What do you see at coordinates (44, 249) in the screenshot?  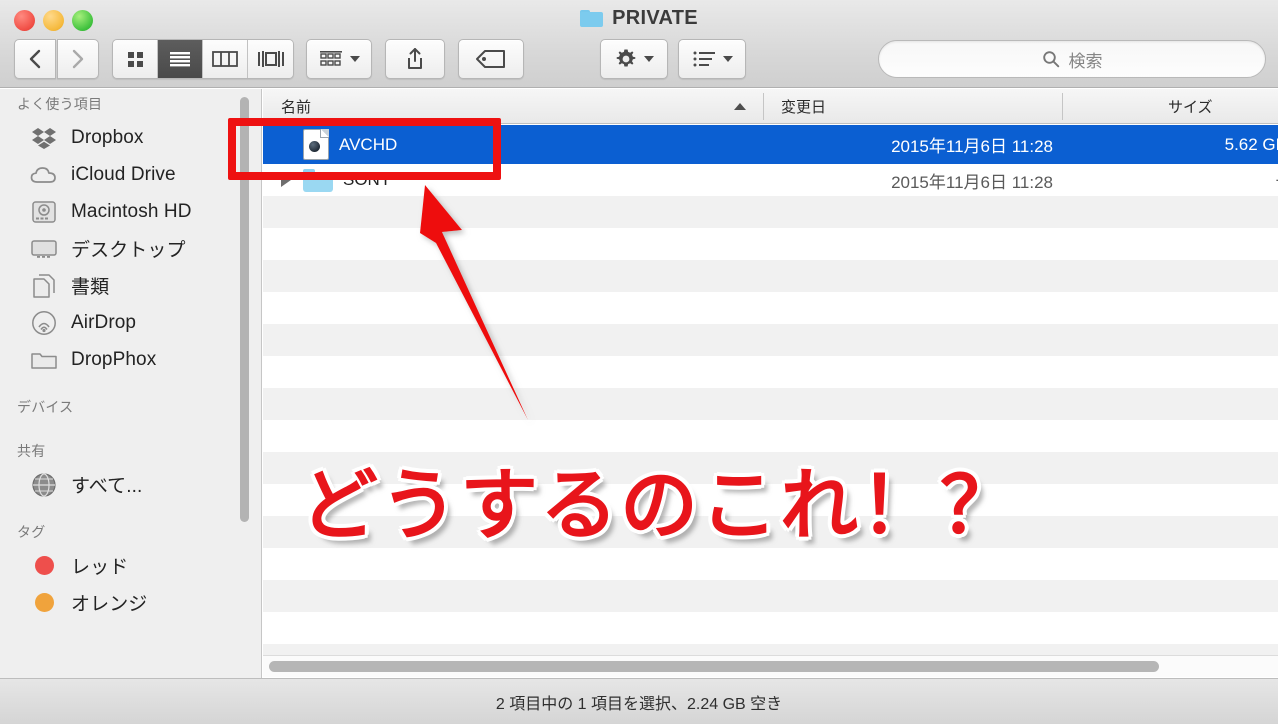 I see `desktop-icon` at bounding box center [44, 249].